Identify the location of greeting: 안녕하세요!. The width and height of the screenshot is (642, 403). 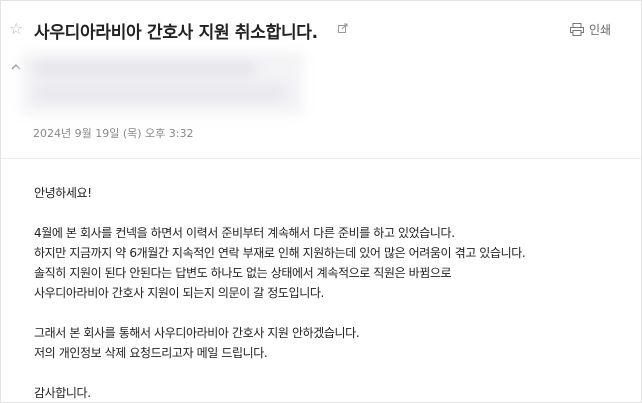
(63, 193).